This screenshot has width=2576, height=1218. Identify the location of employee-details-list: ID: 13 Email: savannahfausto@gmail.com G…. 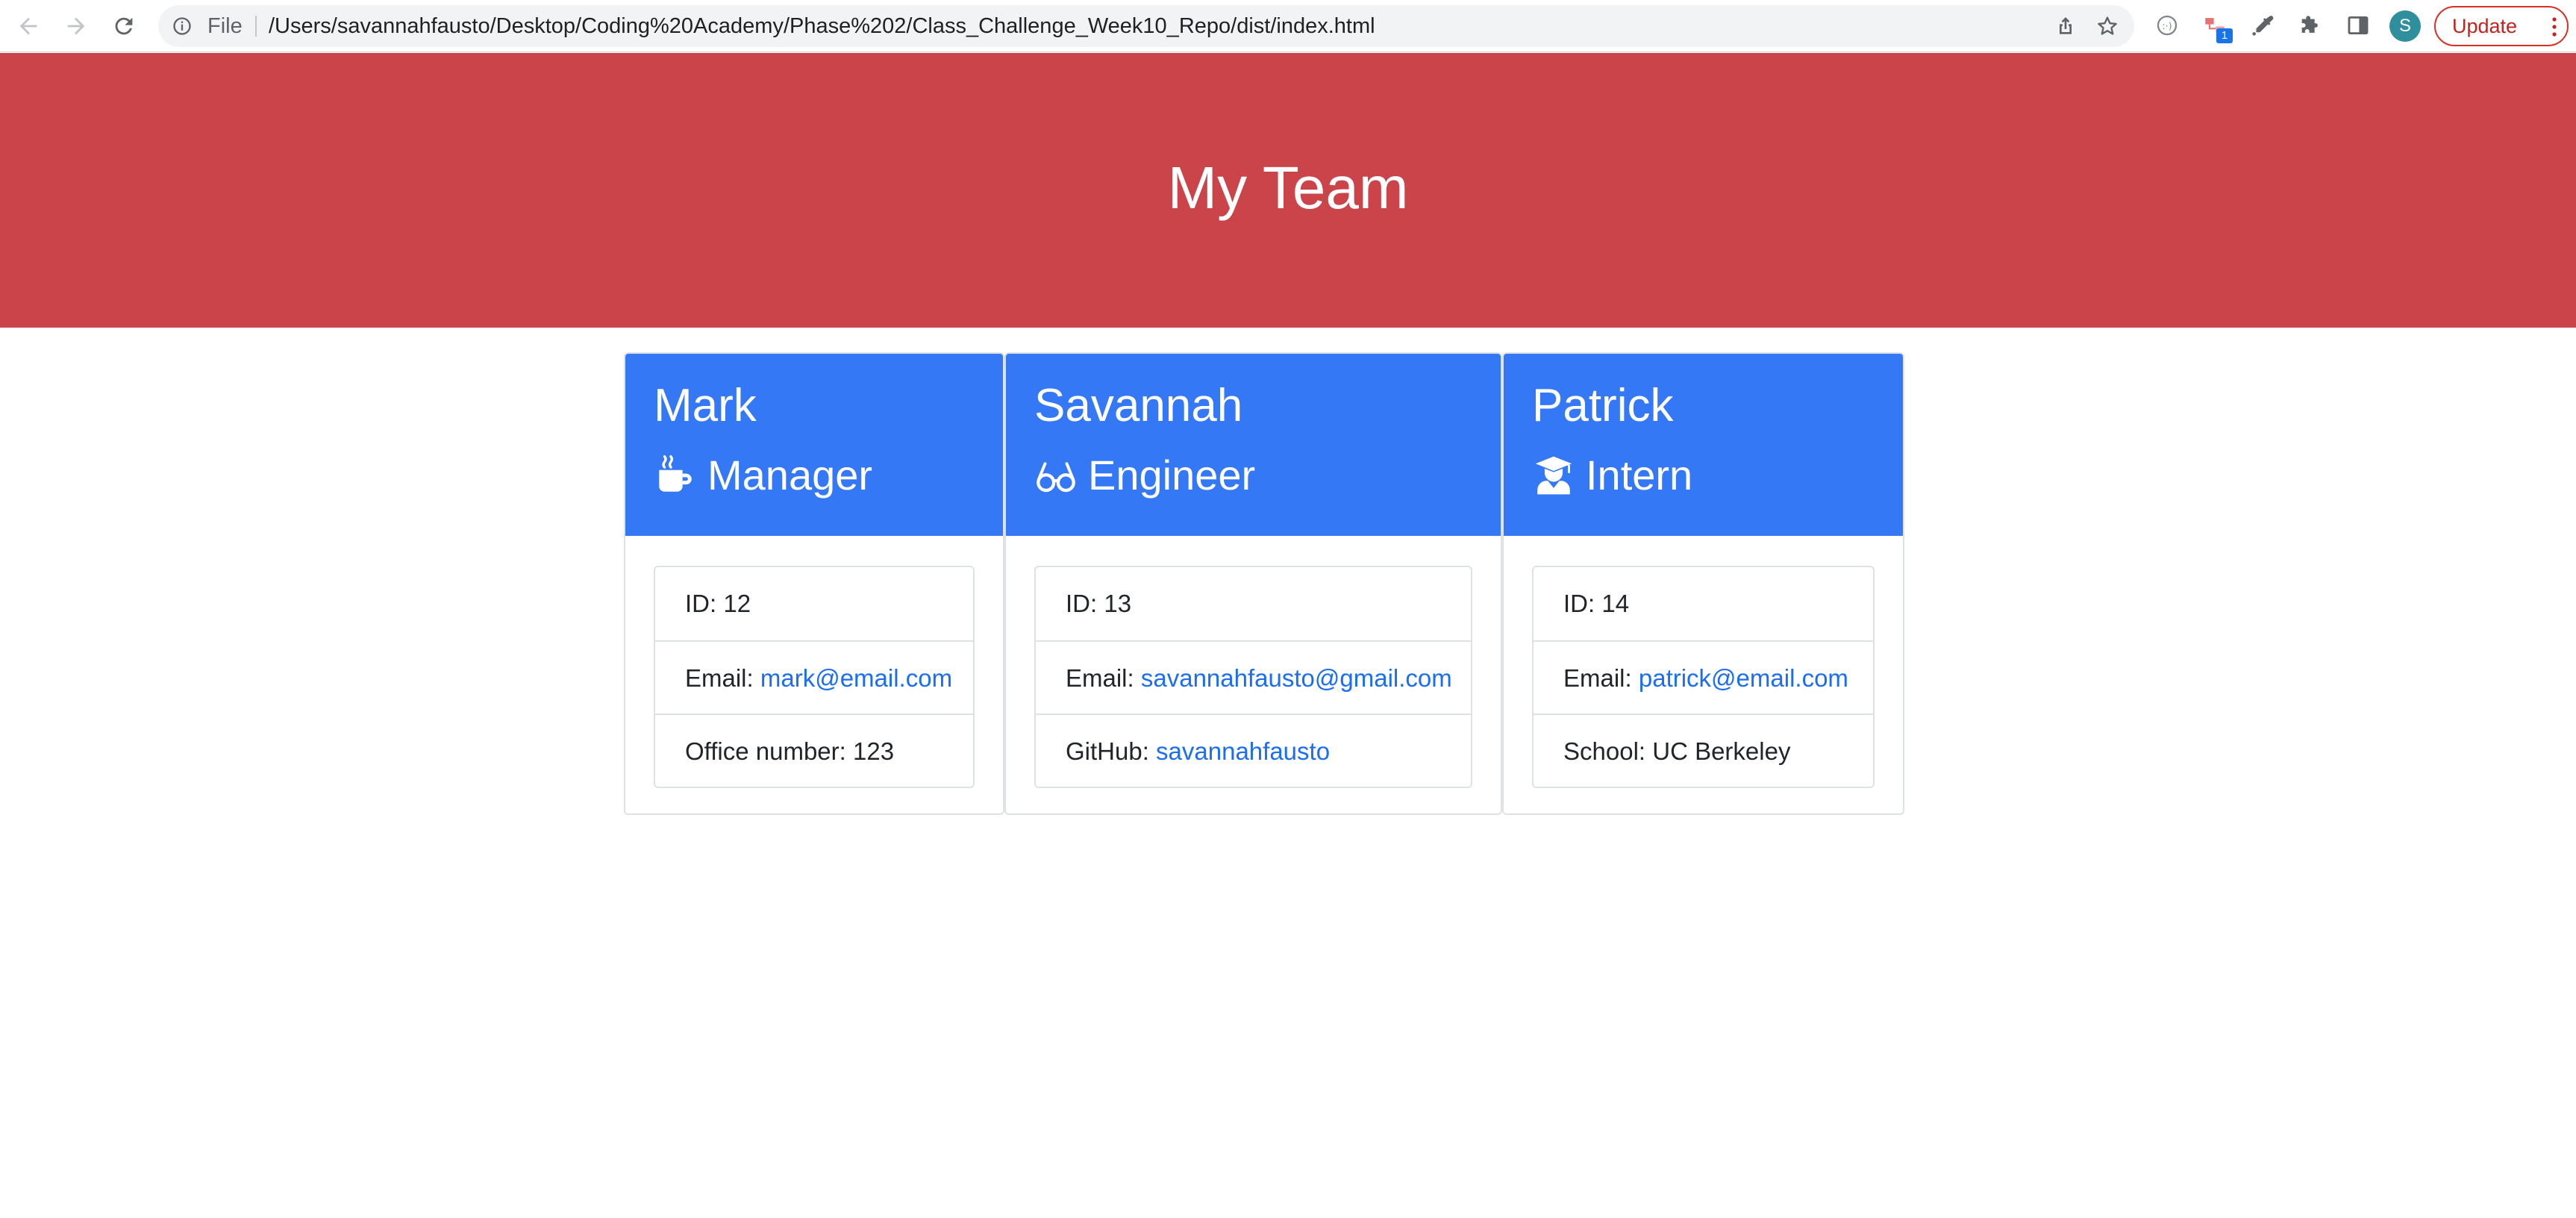
(1253, 677).